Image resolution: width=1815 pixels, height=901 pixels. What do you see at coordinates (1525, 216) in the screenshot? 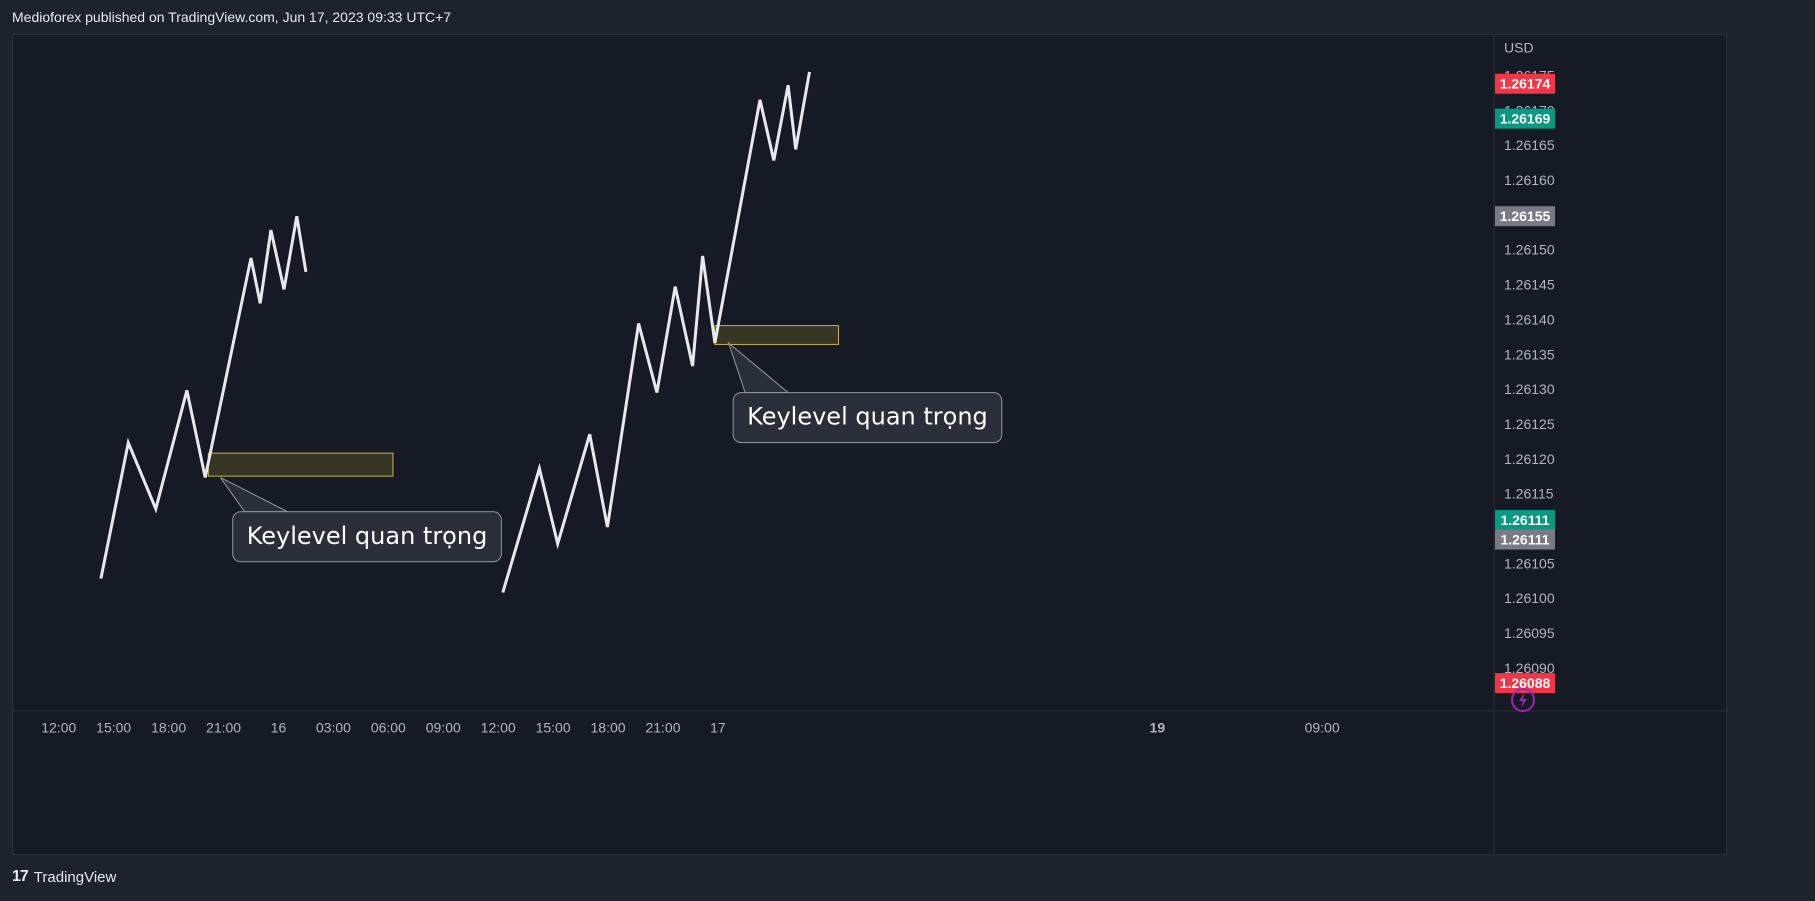
I see `price-badge-label: 1.26155` at bounding box center [1525, 216].